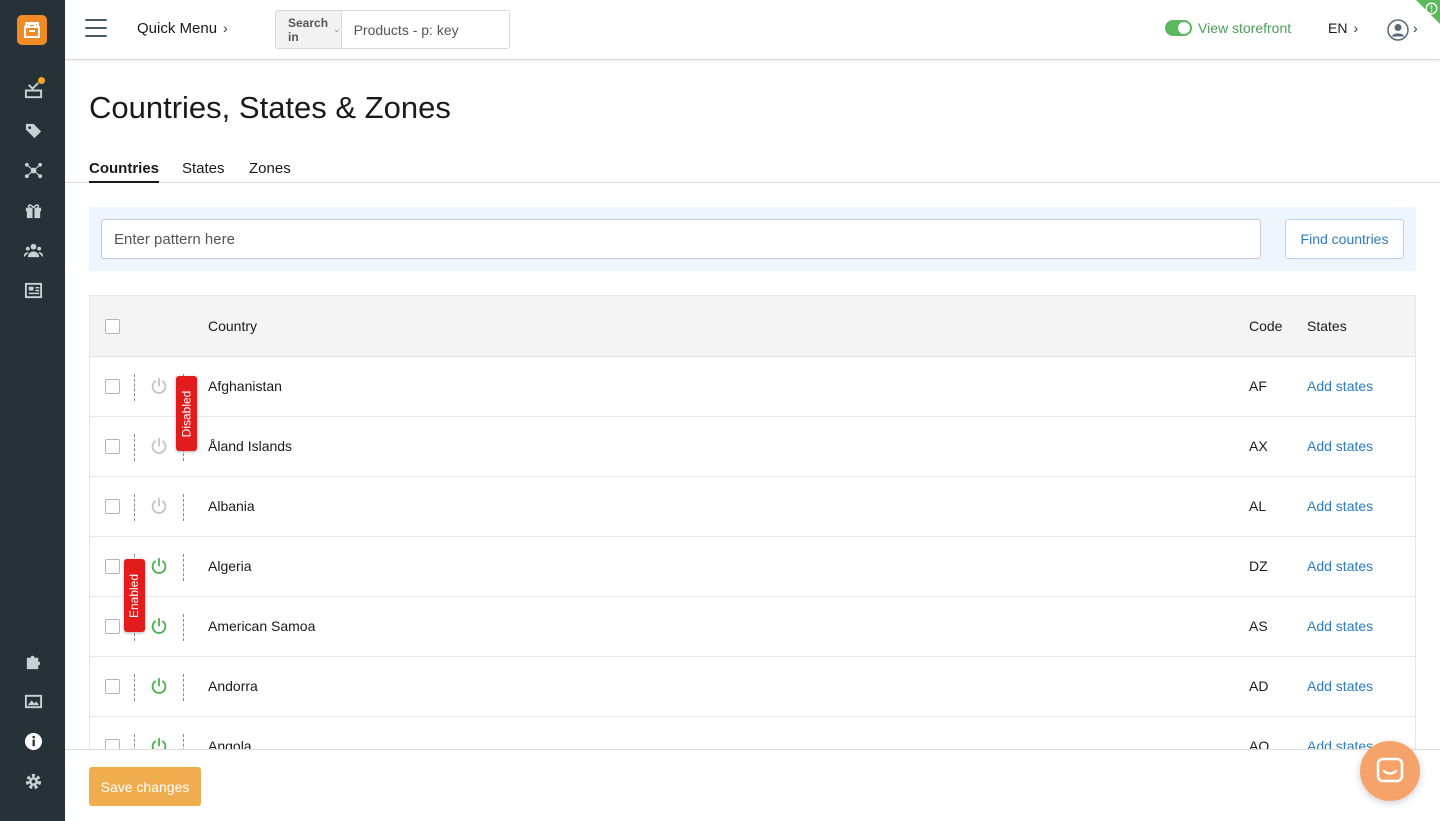 This screenshot has height=821, width=1440. I want to click on global-search: Search in ⌄, so click(392, 29).